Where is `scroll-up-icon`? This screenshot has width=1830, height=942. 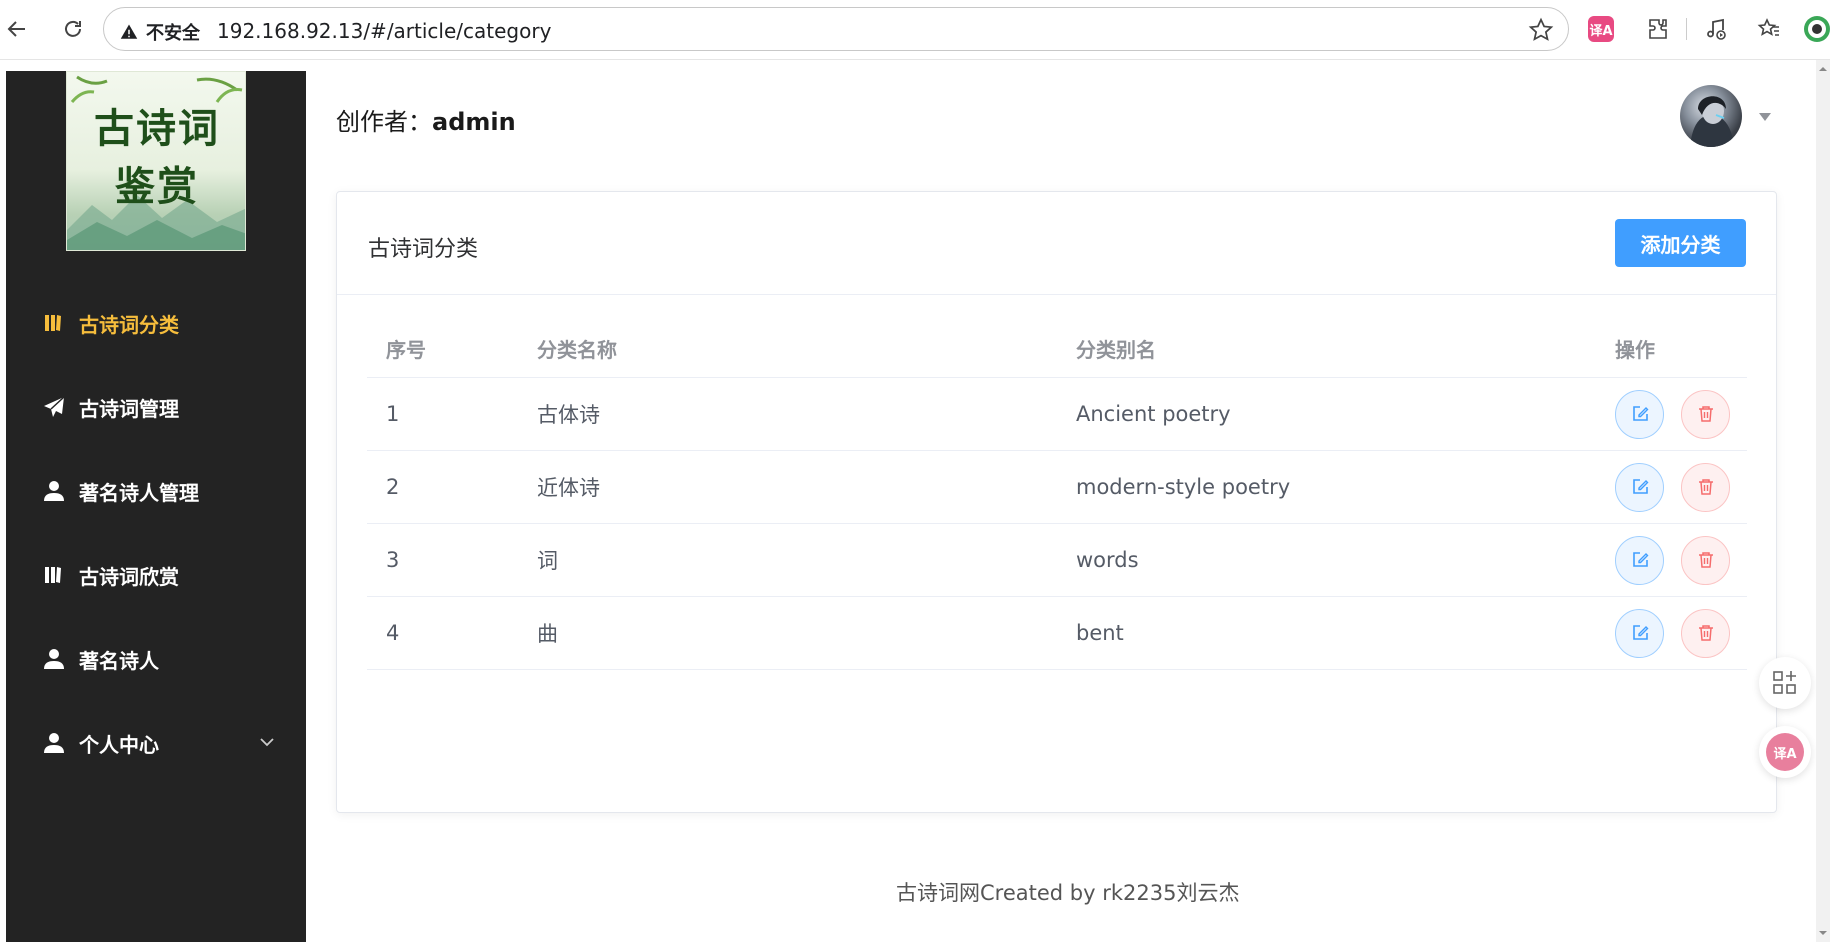
scroll-up-icon is located at coordinates (1823, 69).